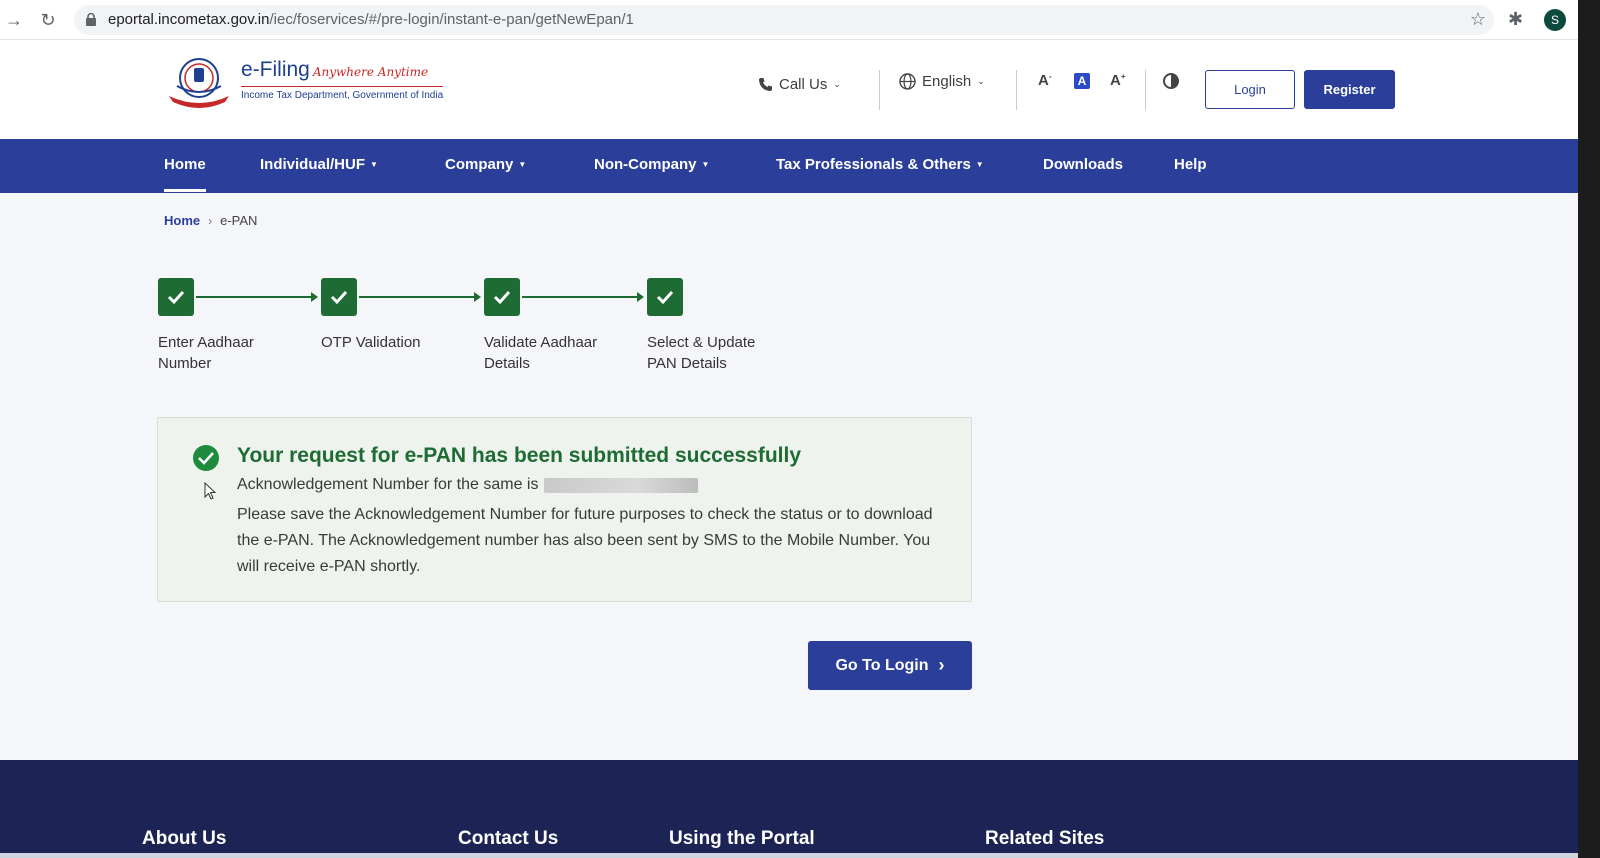 The image size is (1600, 858). I want to click on font-increase-icon: A+, so click(1118, 80).